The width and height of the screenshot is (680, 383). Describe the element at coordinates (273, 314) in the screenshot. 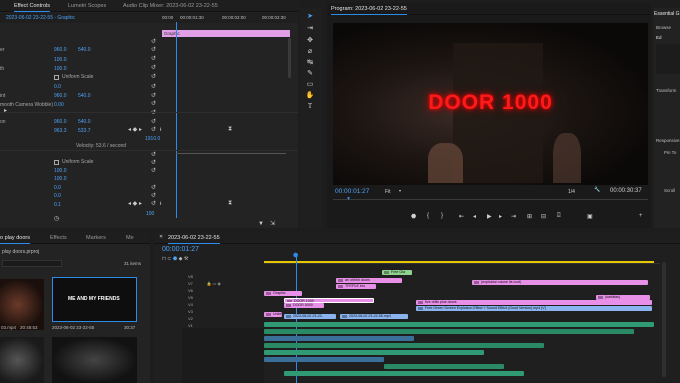

I see `timeline-clip: Uniiel` at that location.